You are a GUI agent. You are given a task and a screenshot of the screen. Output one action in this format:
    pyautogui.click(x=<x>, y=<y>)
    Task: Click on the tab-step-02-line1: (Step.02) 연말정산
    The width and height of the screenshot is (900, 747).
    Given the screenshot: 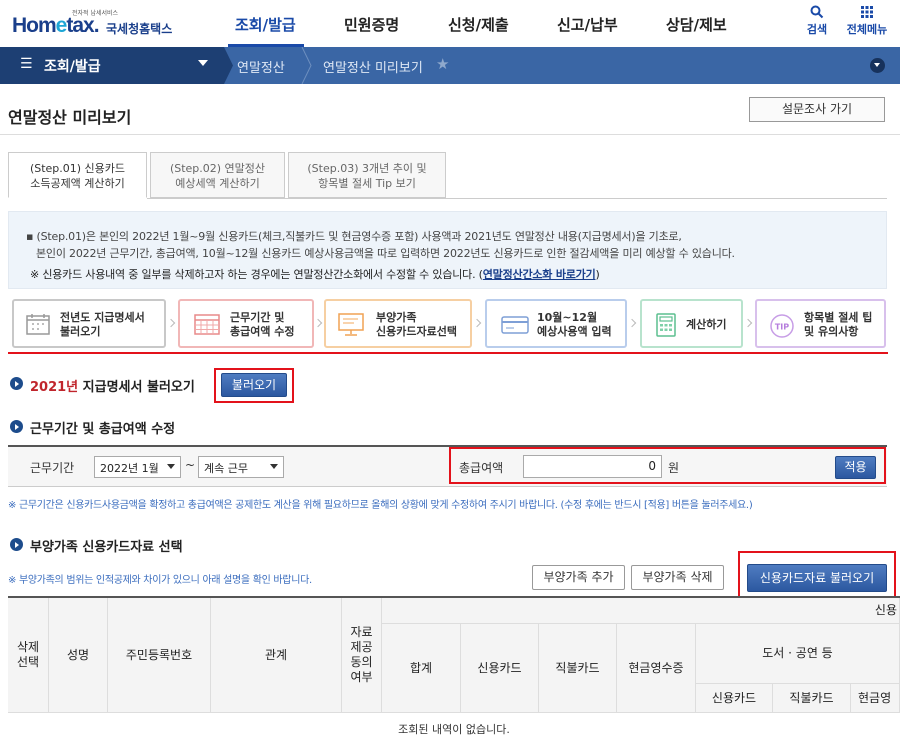 What is the action you would take?
    pyautogui.click(x=217, y=168)
    